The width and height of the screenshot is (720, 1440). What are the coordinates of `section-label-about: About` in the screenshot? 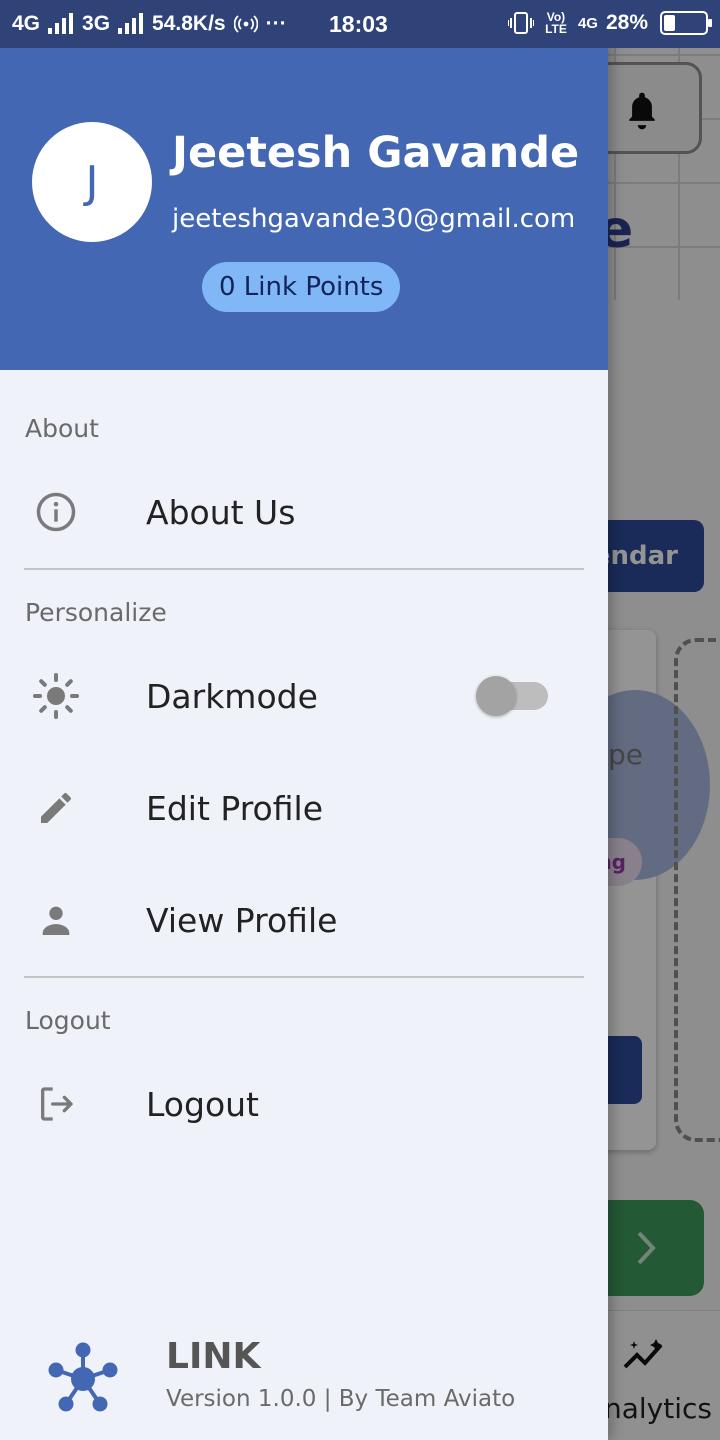 It's located at (62, 428).